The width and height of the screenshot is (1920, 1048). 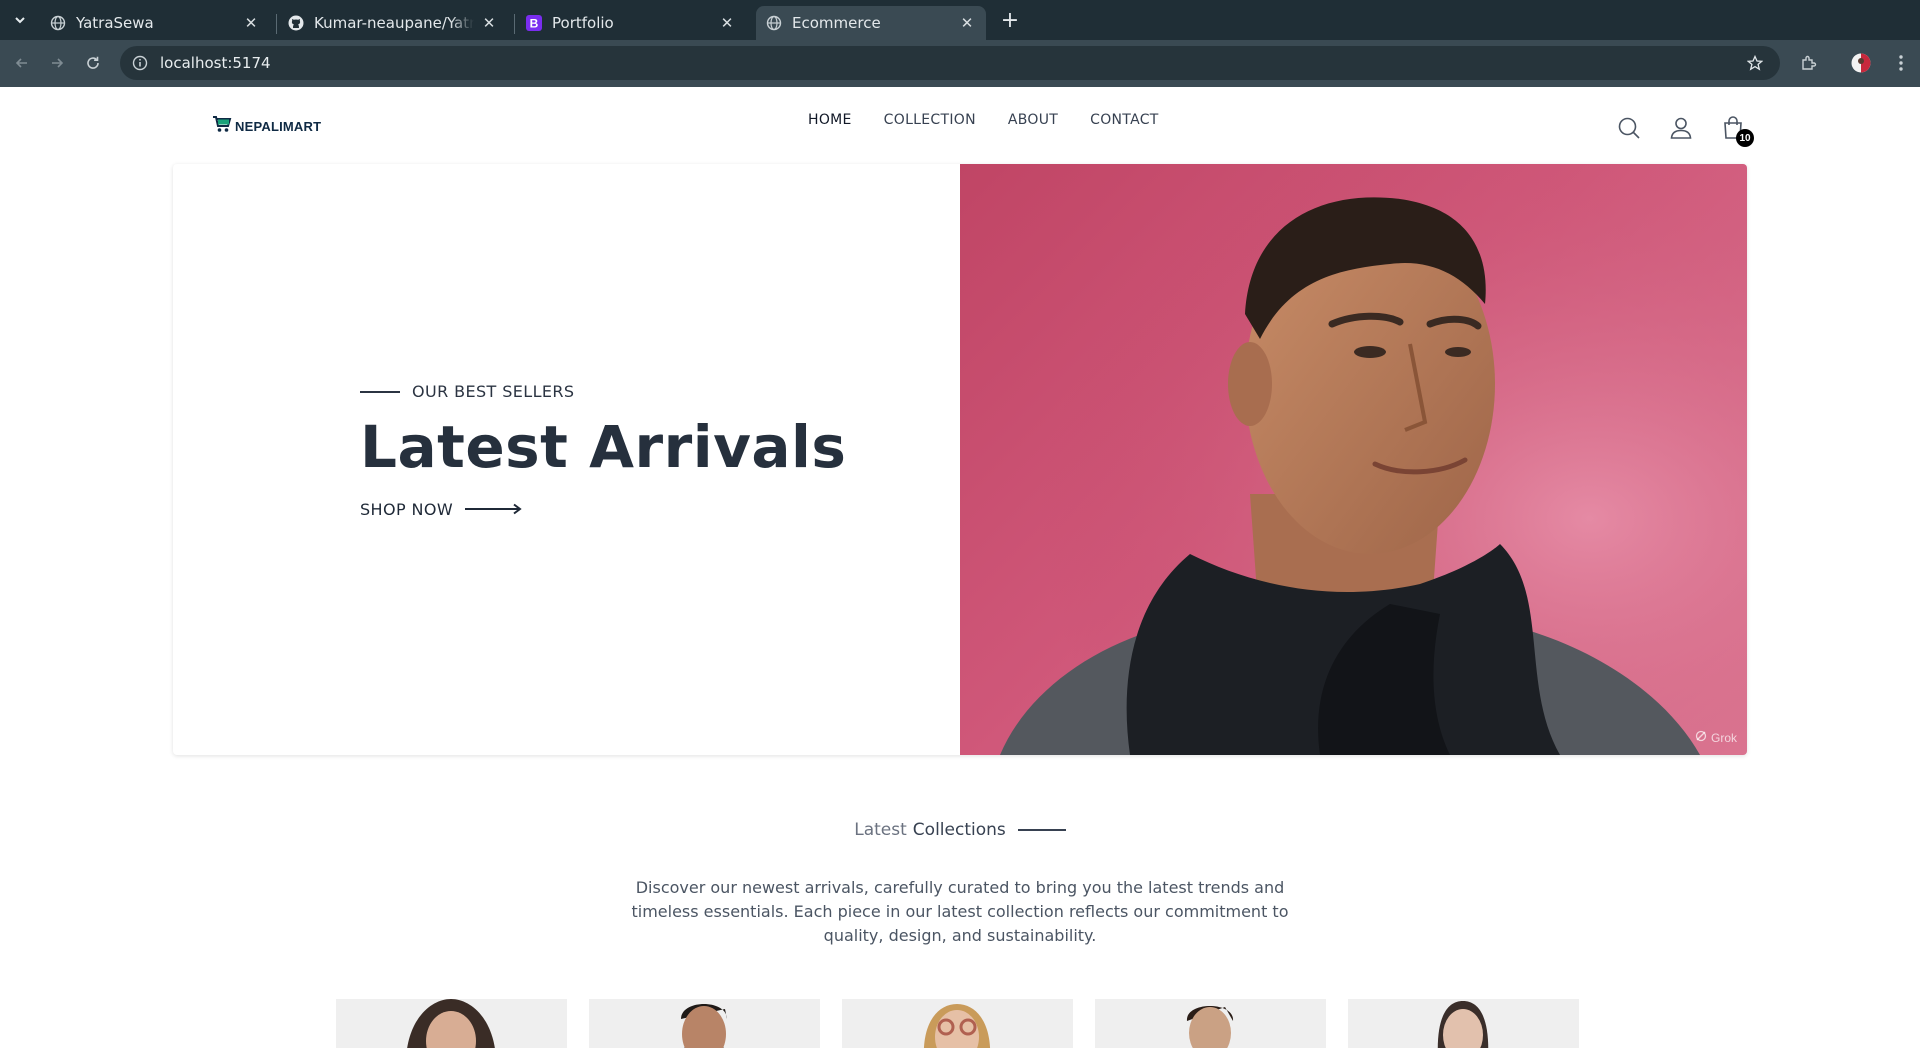 I want to click on grok-icon, so click(x=1701, y=737).